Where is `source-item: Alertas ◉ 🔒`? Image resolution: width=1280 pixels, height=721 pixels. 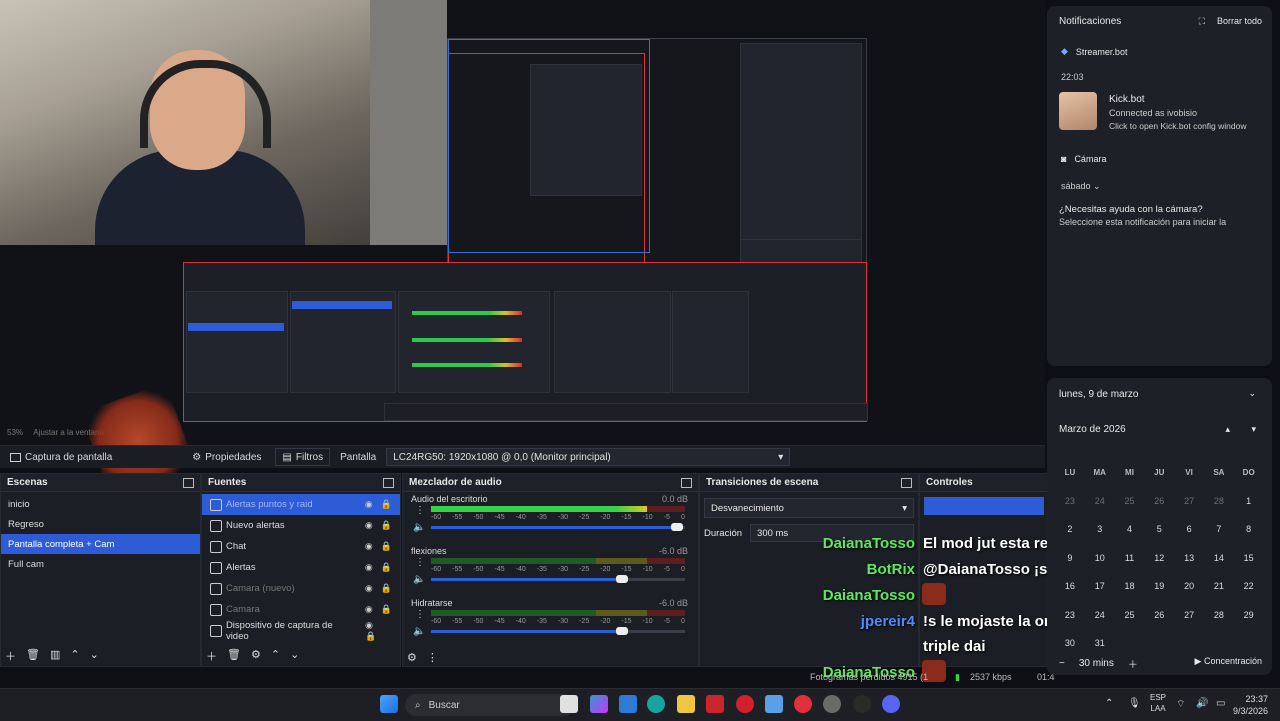
source-item: Alertas ◉ 🔒 is located at coordinates (301, 567).